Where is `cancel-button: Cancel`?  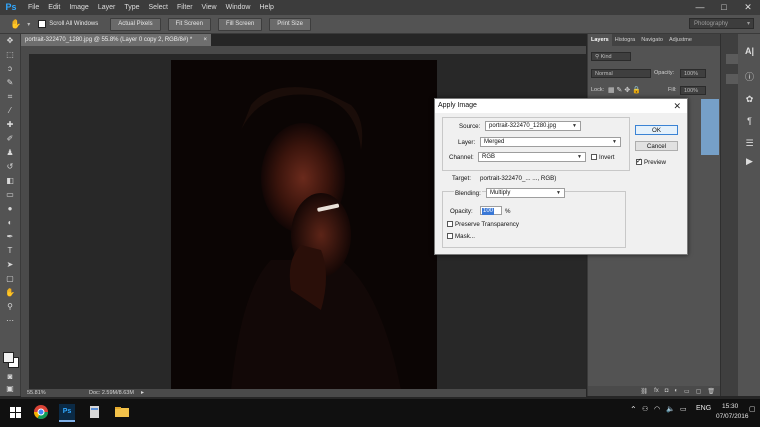 cancel-button: Cancel is located at coordinates (656, 146).